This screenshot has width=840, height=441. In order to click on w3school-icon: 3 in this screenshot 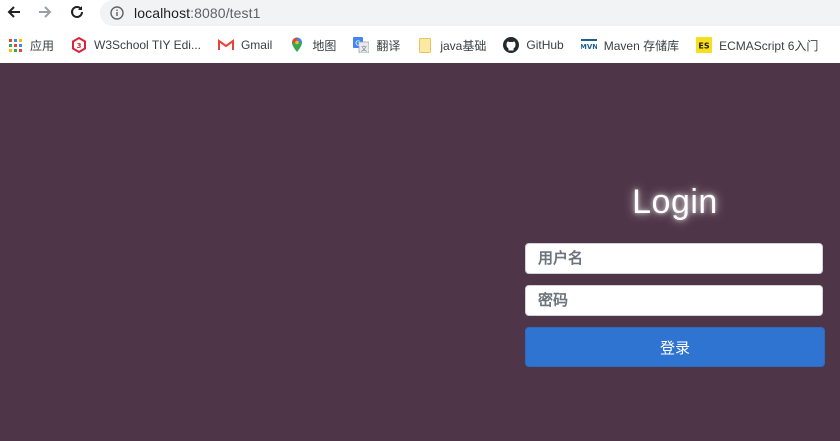, I will do `click(79, 45)`.